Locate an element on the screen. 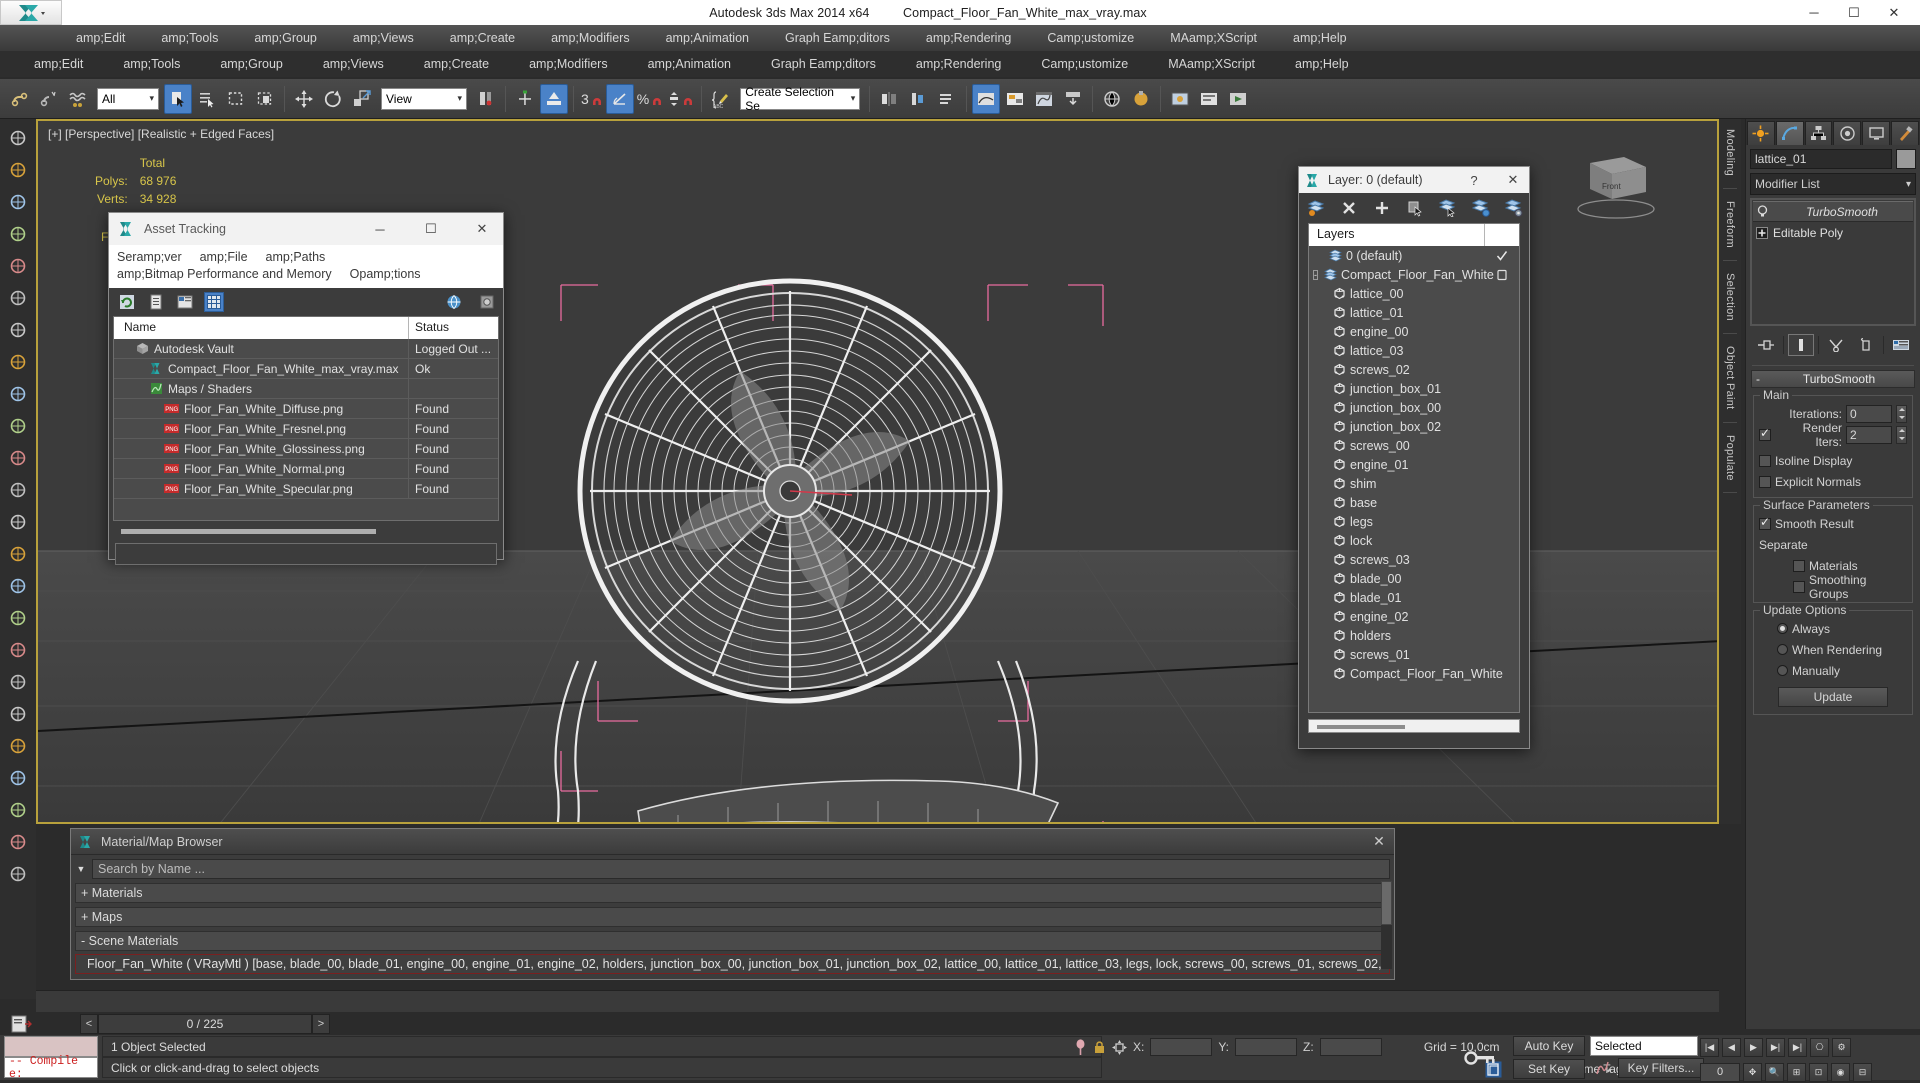 This screenshot has width=1920, height=1083. y-field is located at coordinates (1266, 1047).